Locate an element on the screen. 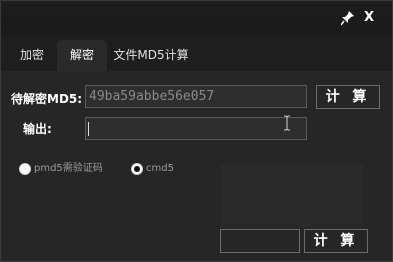  text-caret is located at coordinates (88, 129).